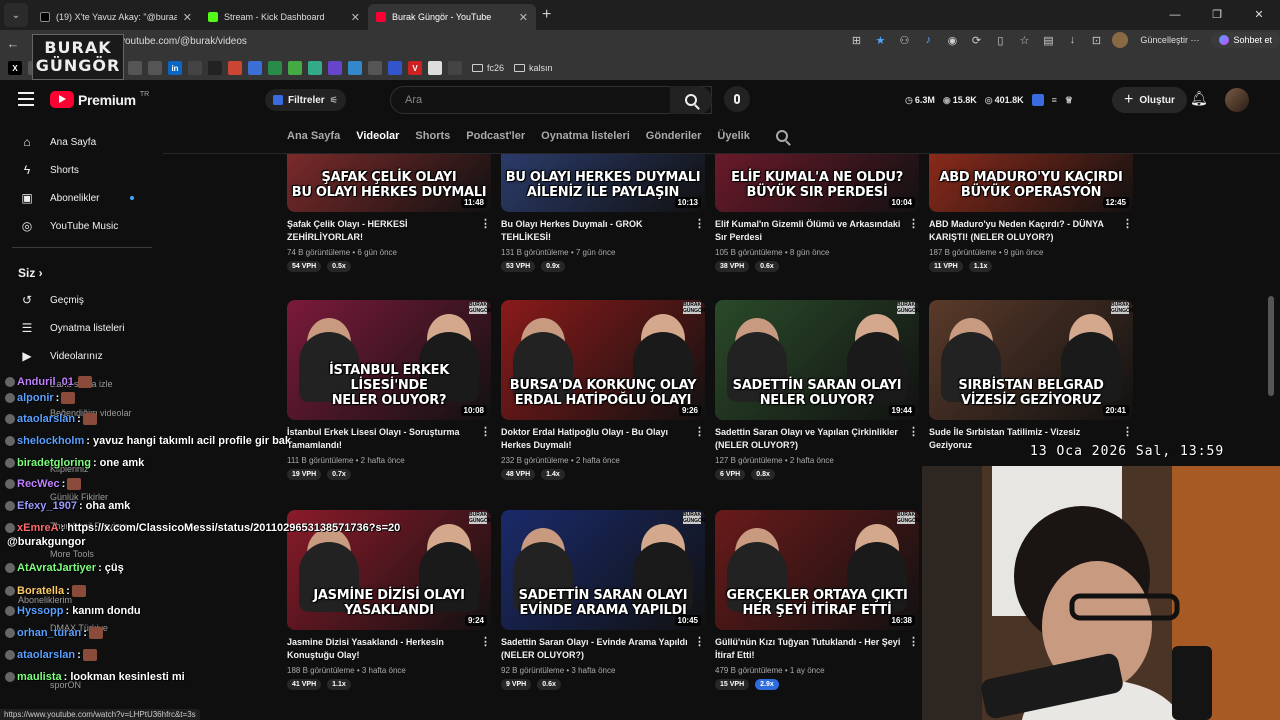  Describe the element at coordinates (1271, 346) in the screenshot. I see `page-scrollbar` at that location.